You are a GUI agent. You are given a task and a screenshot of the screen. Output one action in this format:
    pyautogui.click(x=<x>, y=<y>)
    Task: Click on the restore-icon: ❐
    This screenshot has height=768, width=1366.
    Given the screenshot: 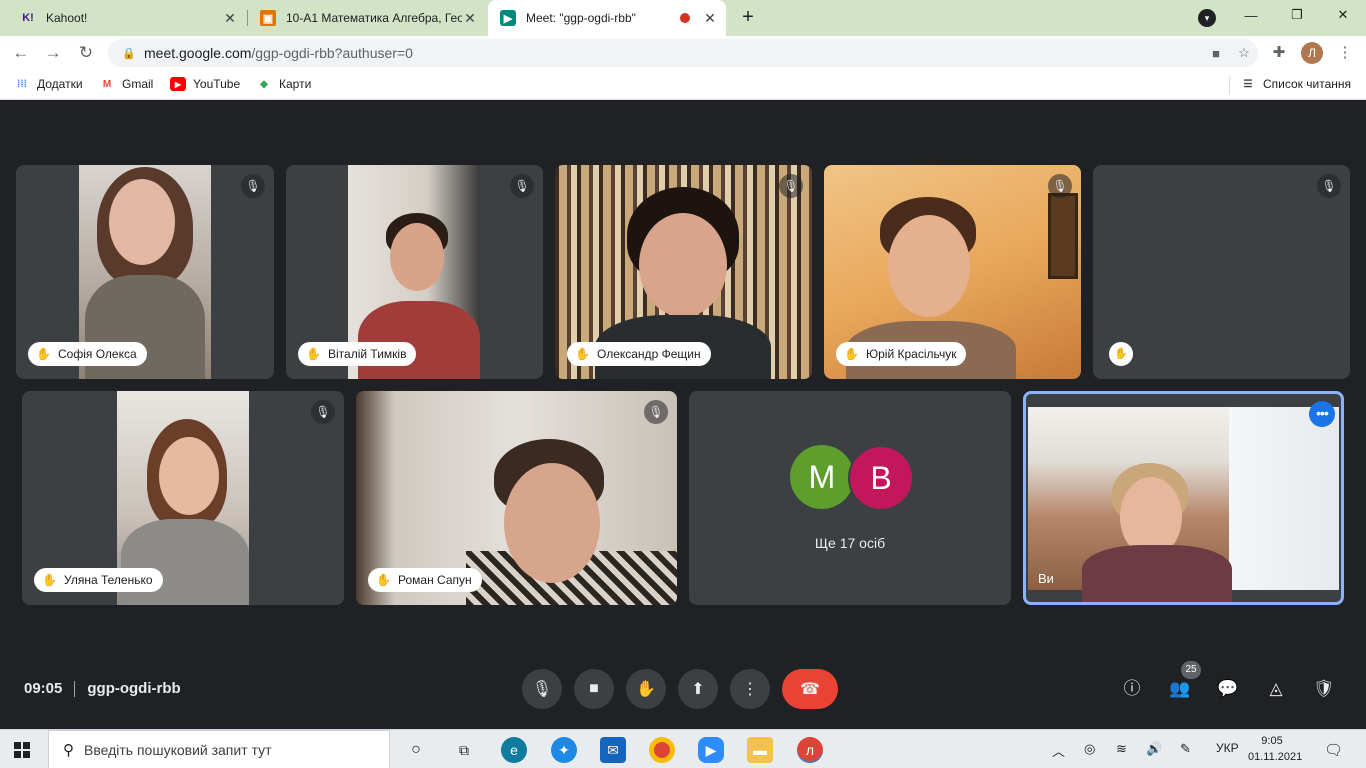 What is the action you would take?
    pyautogui.click(x=1297, y=15)
    